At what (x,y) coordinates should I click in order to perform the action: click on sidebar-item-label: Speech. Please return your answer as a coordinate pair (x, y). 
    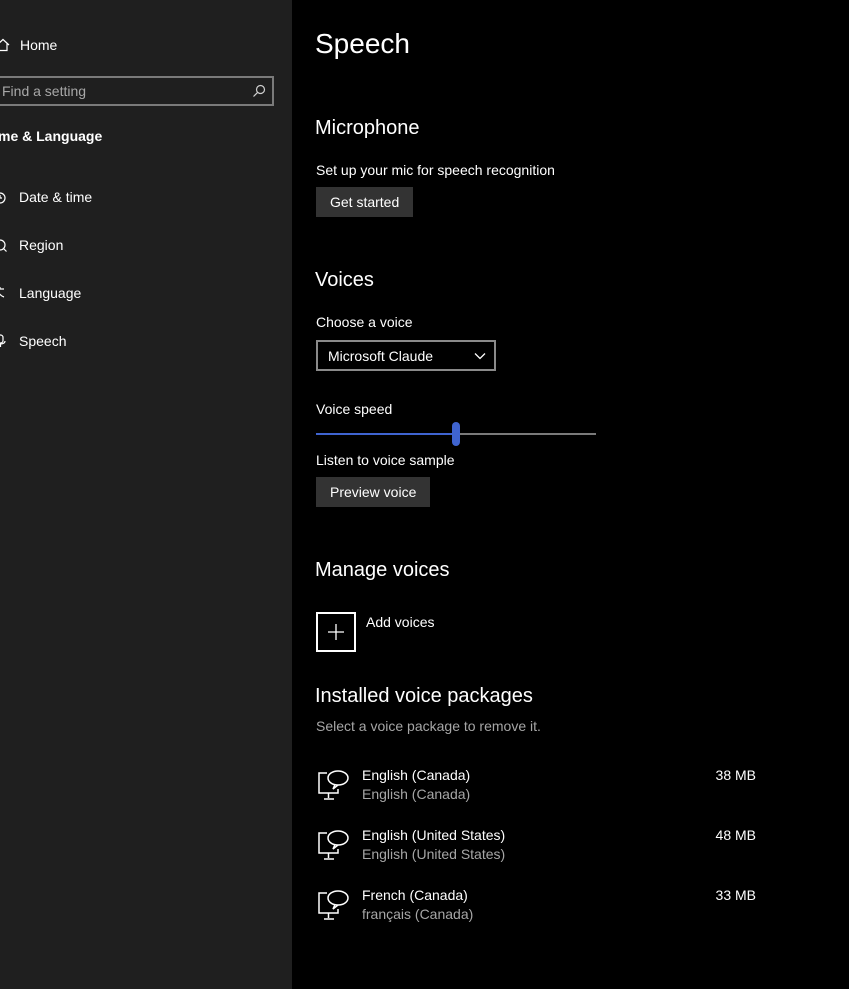
    Looking at the image, I should click on (43, 341).